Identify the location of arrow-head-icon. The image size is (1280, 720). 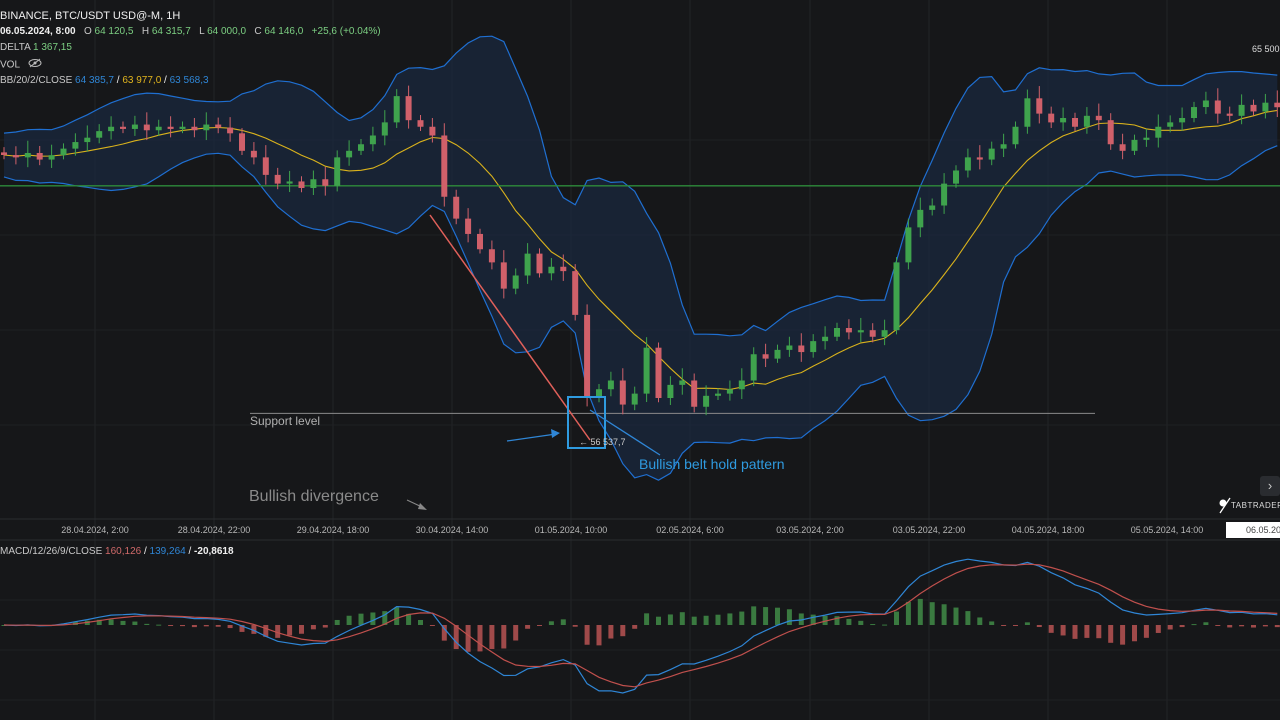
(555, 433).